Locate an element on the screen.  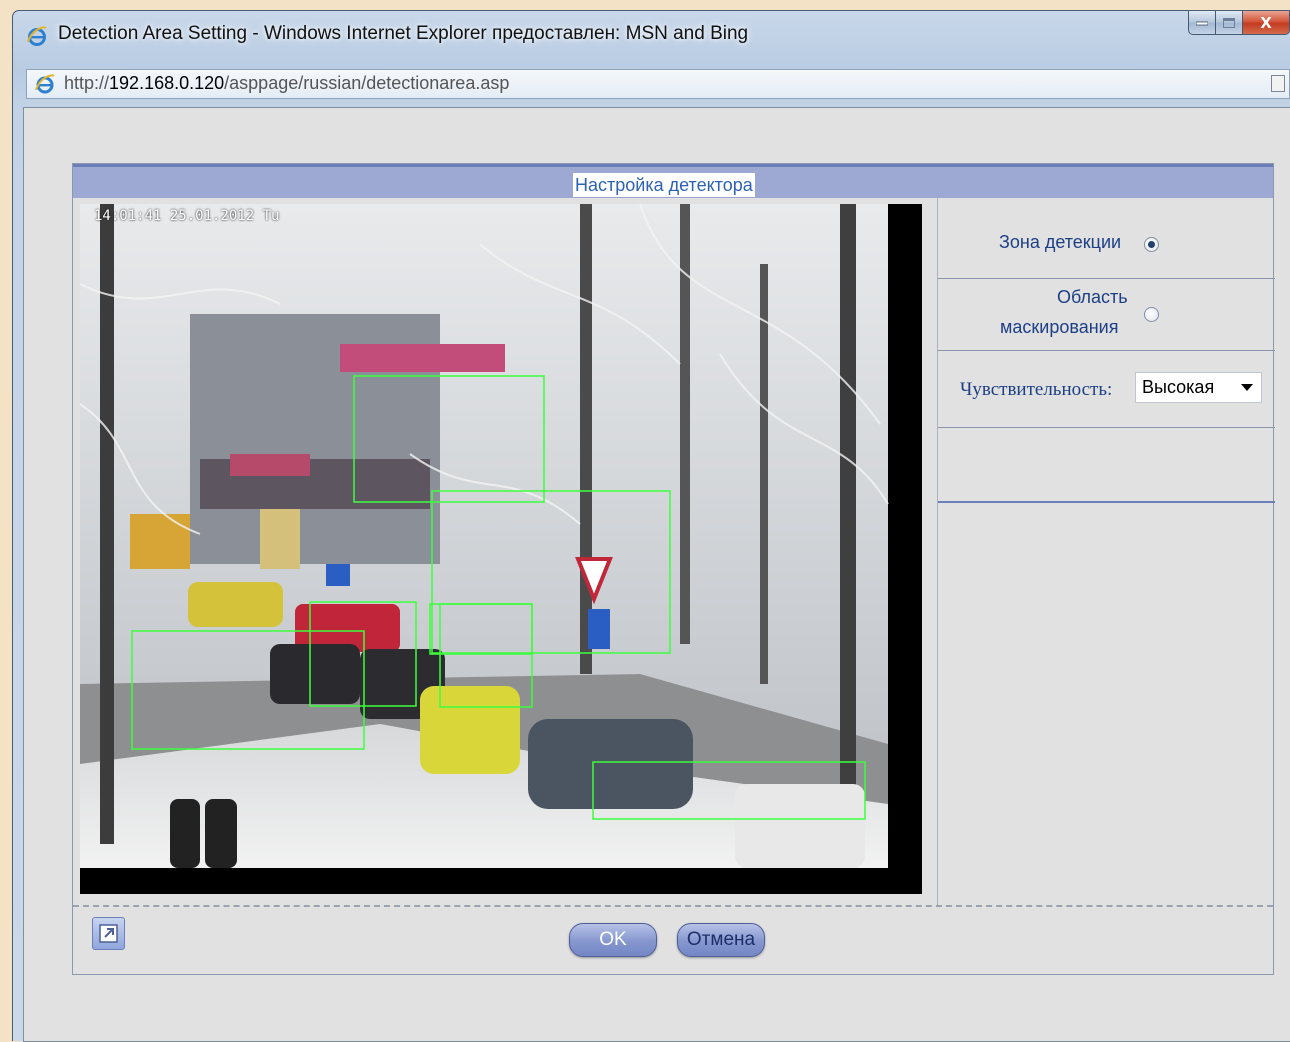
detection-zone-row: Зона детекции is located at coordinates (1106, 238).